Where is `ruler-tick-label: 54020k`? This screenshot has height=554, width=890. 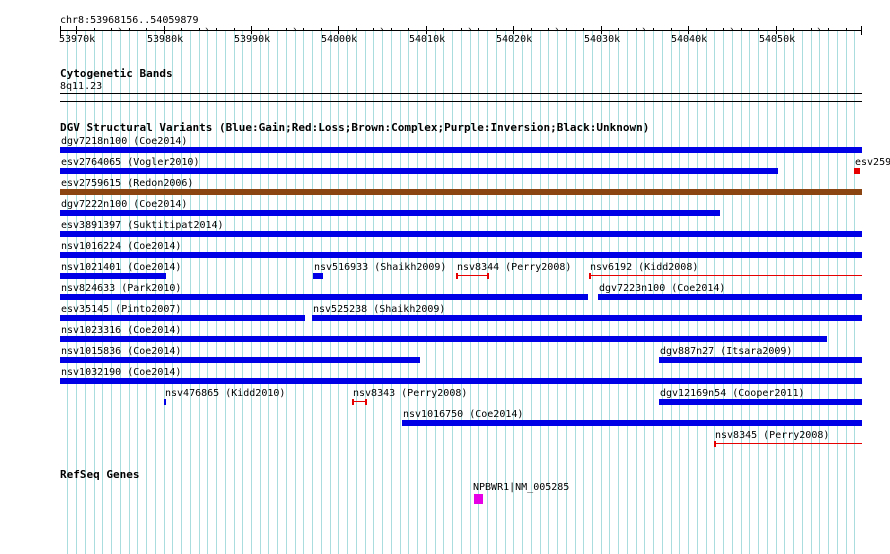 ruler-tick-label: 54020k is located at coordinates (514, 39).